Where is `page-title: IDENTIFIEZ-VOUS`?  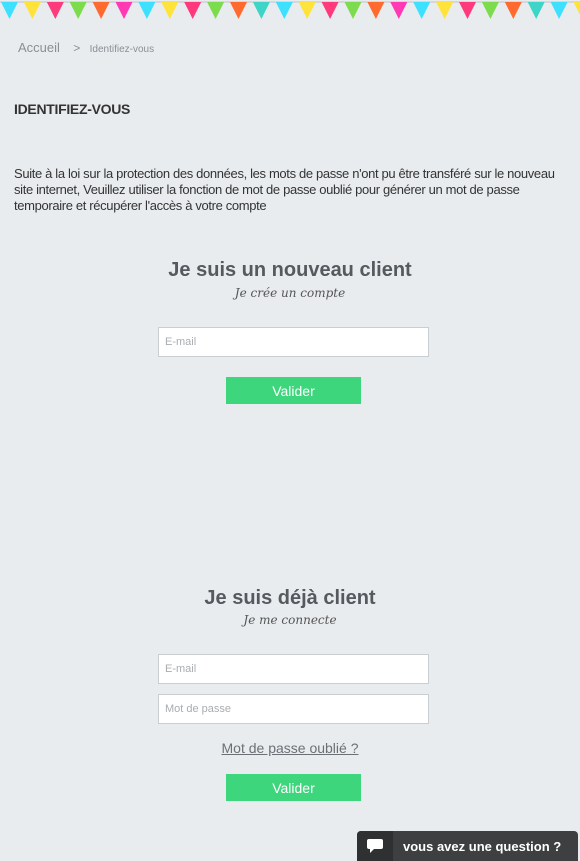 page-title: IDENTIFIEZ-VOUS is located at coordinates (72, 109).